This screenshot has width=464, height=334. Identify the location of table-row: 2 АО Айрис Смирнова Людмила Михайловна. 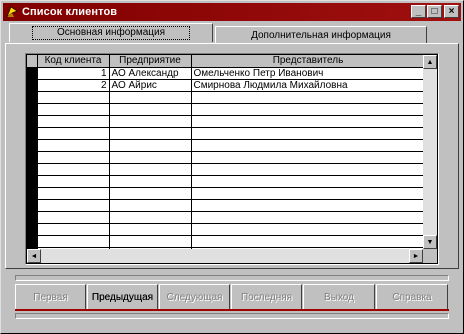
(226, 85).